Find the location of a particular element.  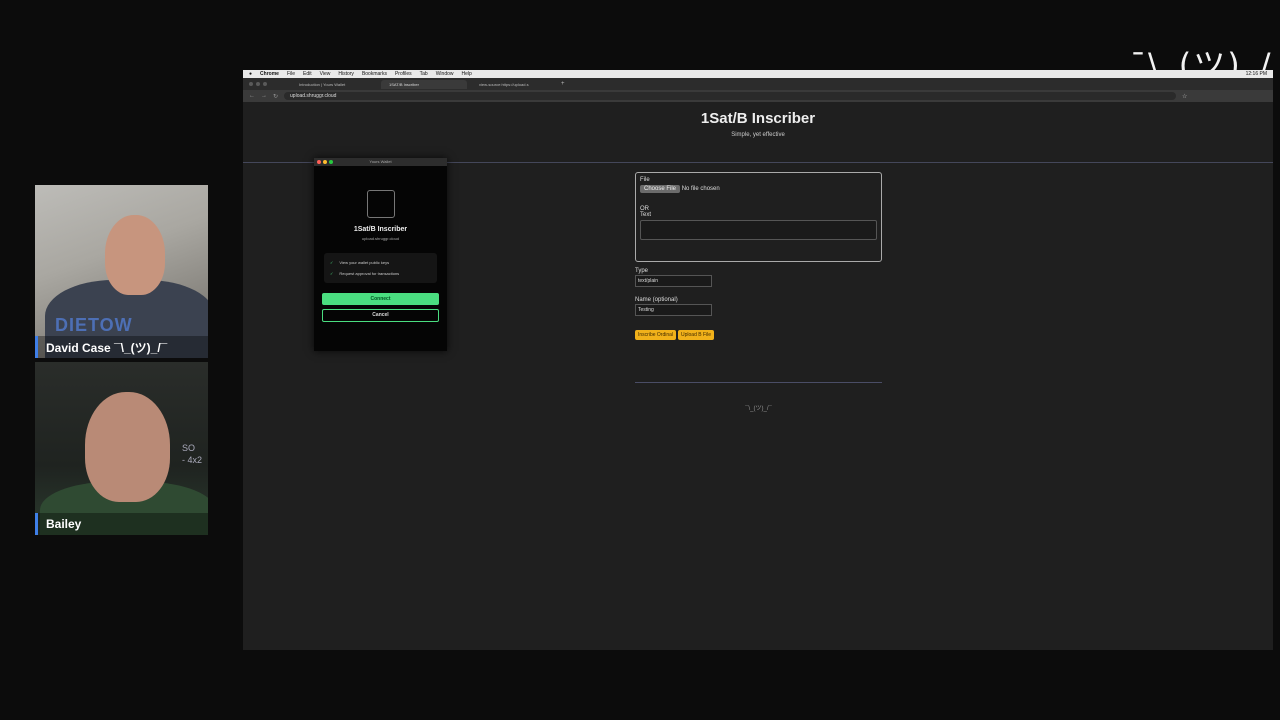

permission-text: View your wallet public keys is located at coordinates (364, 262).